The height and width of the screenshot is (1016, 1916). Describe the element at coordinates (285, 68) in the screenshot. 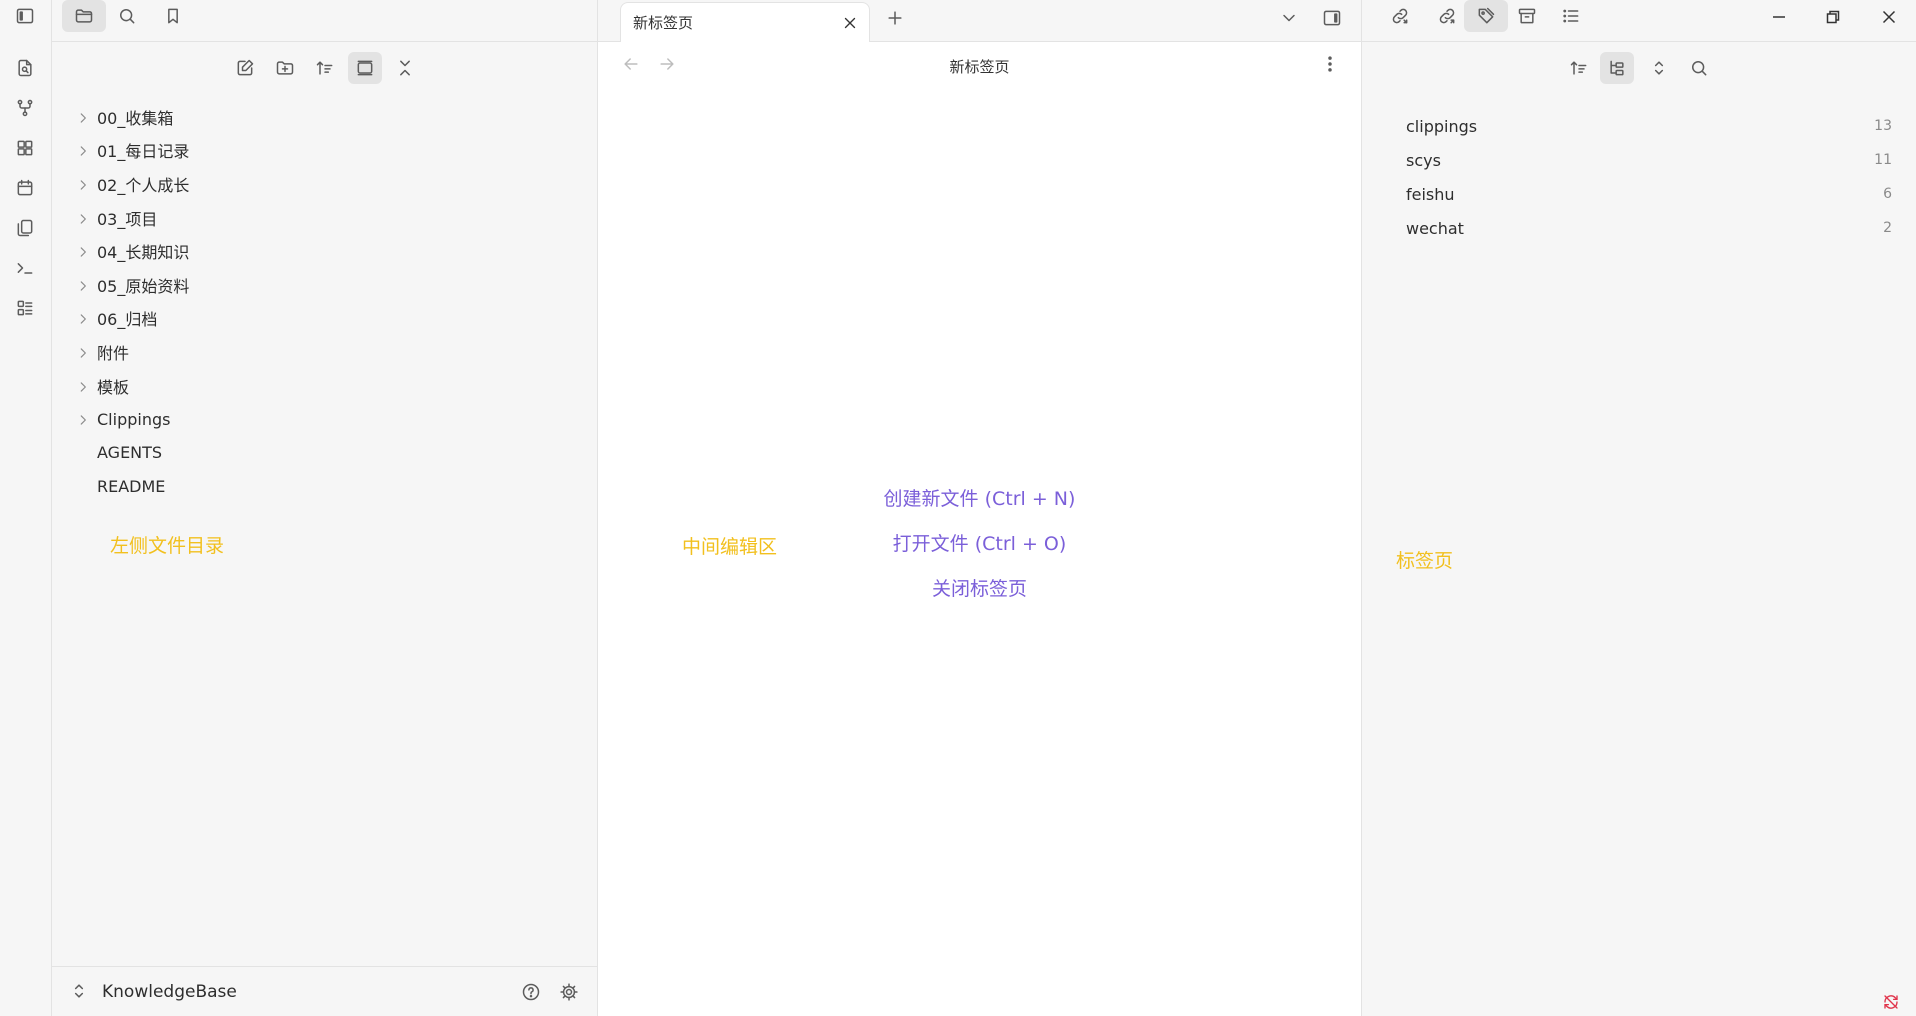

I see `new-folder-icon` at that location.